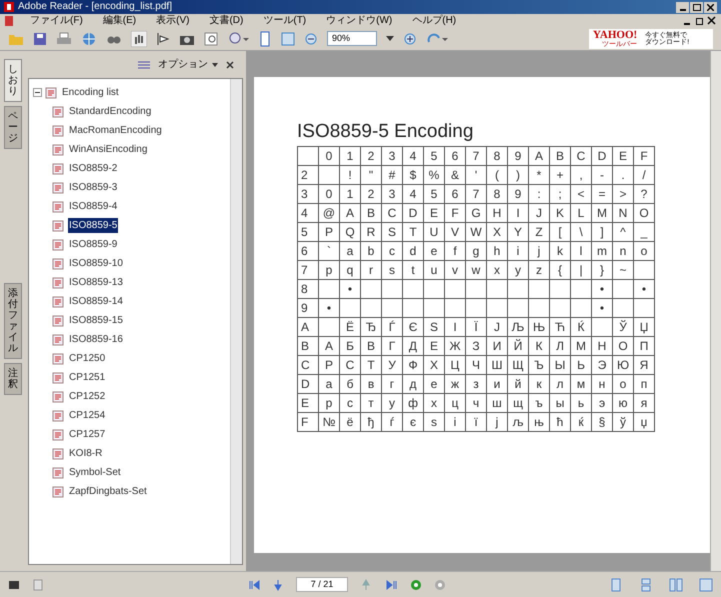 This screenshot has width=721, height=597. Describe the element at coordinates (93, 187) in the screenshot. I see `bookmark-item: ISO8859-3` at that location.